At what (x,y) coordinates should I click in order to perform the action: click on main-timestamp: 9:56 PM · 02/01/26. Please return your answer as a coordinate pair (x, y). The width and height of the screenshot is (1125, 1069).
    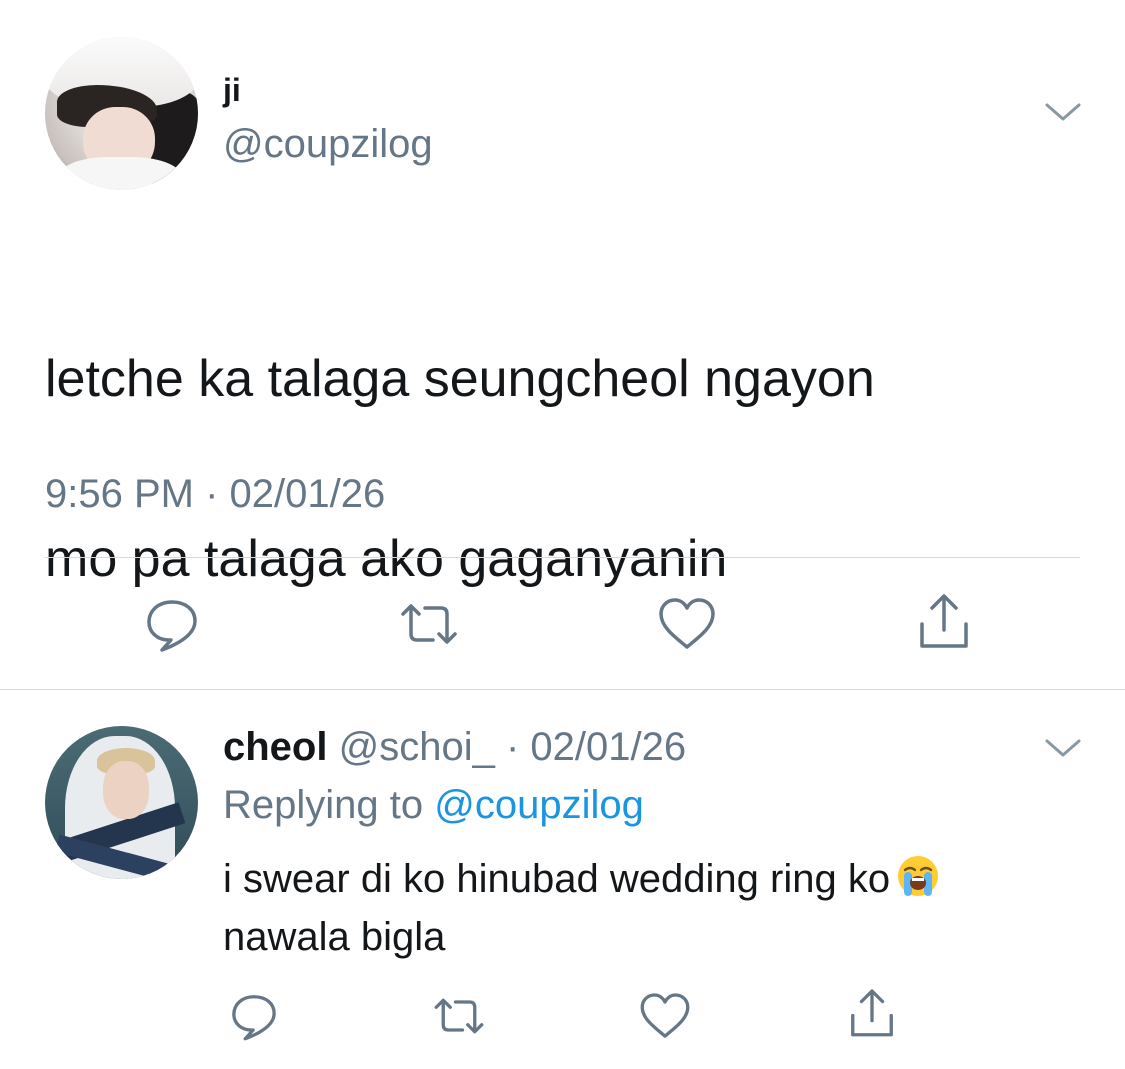
    Looking at the image, I should click on (215, 494).